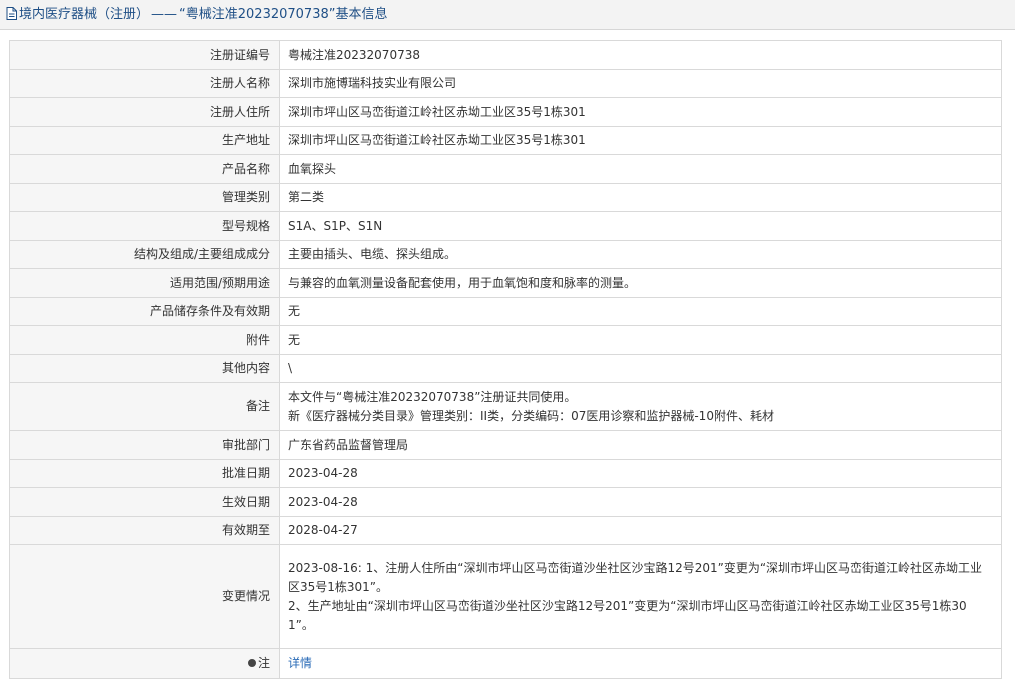 The height and width of the screenshot is (691, 1015). What do you see at coordinates (640, 530) in the screenshot?
I see `row-value: 2028-04-27` at bounding box center [640, 530].